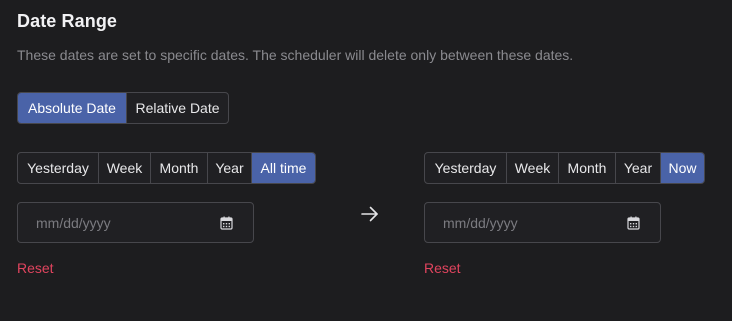  I want to click on arrow-right-icon, so click(370, 214).